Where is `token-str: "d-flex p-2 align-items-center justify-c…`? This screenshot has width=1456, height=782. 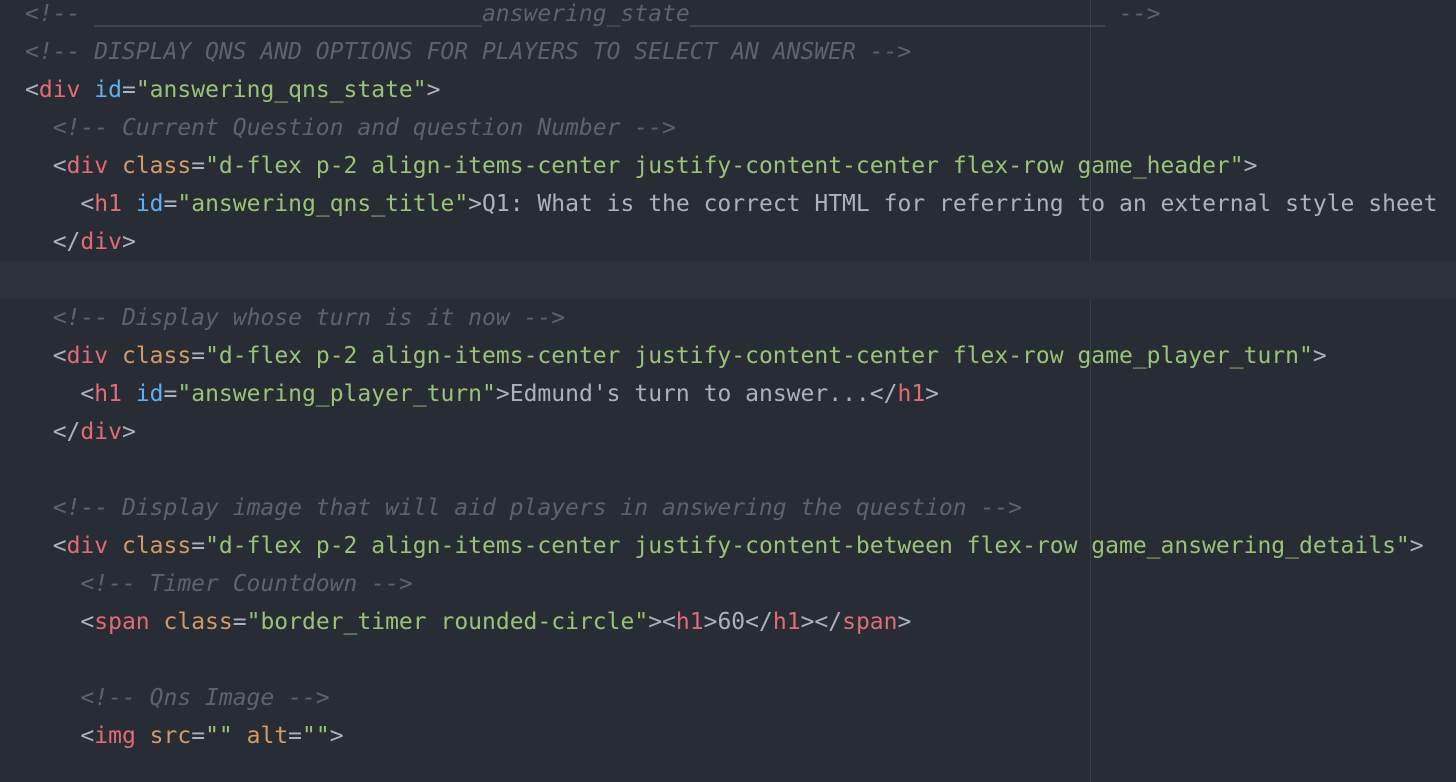
token-str: "d-flex p-2 align-items-center justify-c… is located at coordinates (759, 356).